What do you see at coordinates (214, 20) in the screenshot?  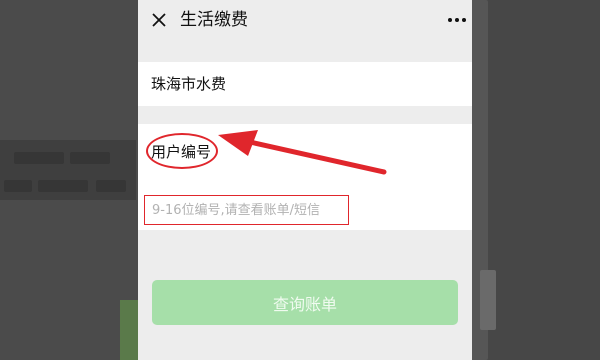 I see `page-title: 生活缴费` at bounding box center [214, 20].